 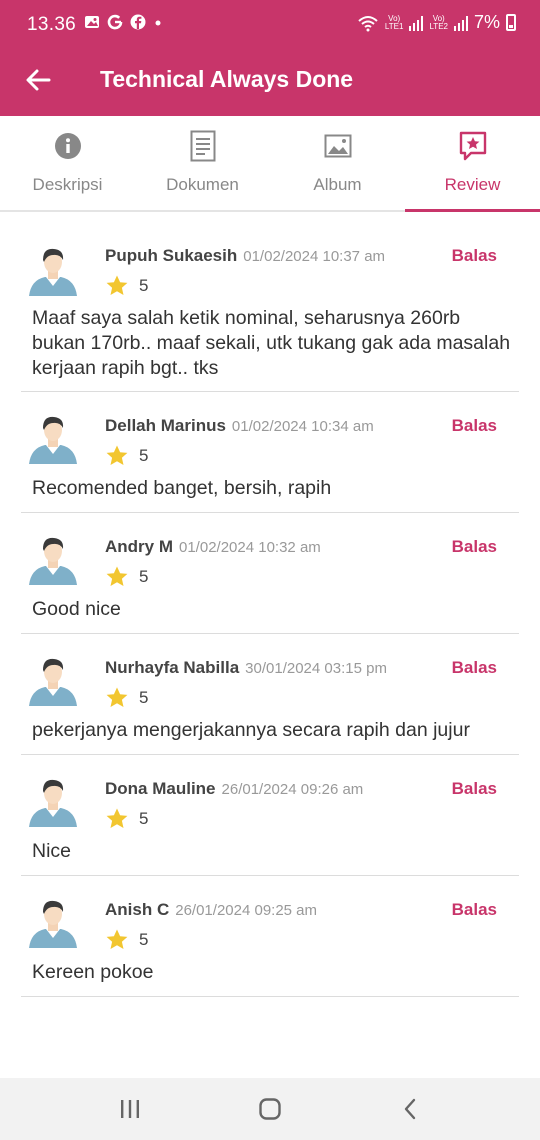 I want to click on review-date: 01/02/2024 10:34 am, so click(x=302, y=426).